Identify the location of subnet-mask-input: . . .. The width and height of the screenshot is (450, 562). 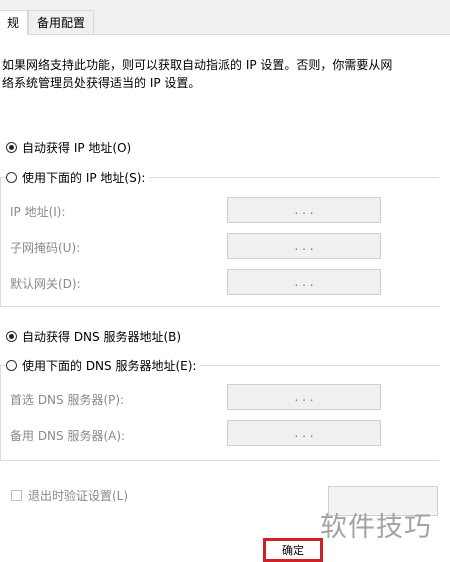
(304, 246).